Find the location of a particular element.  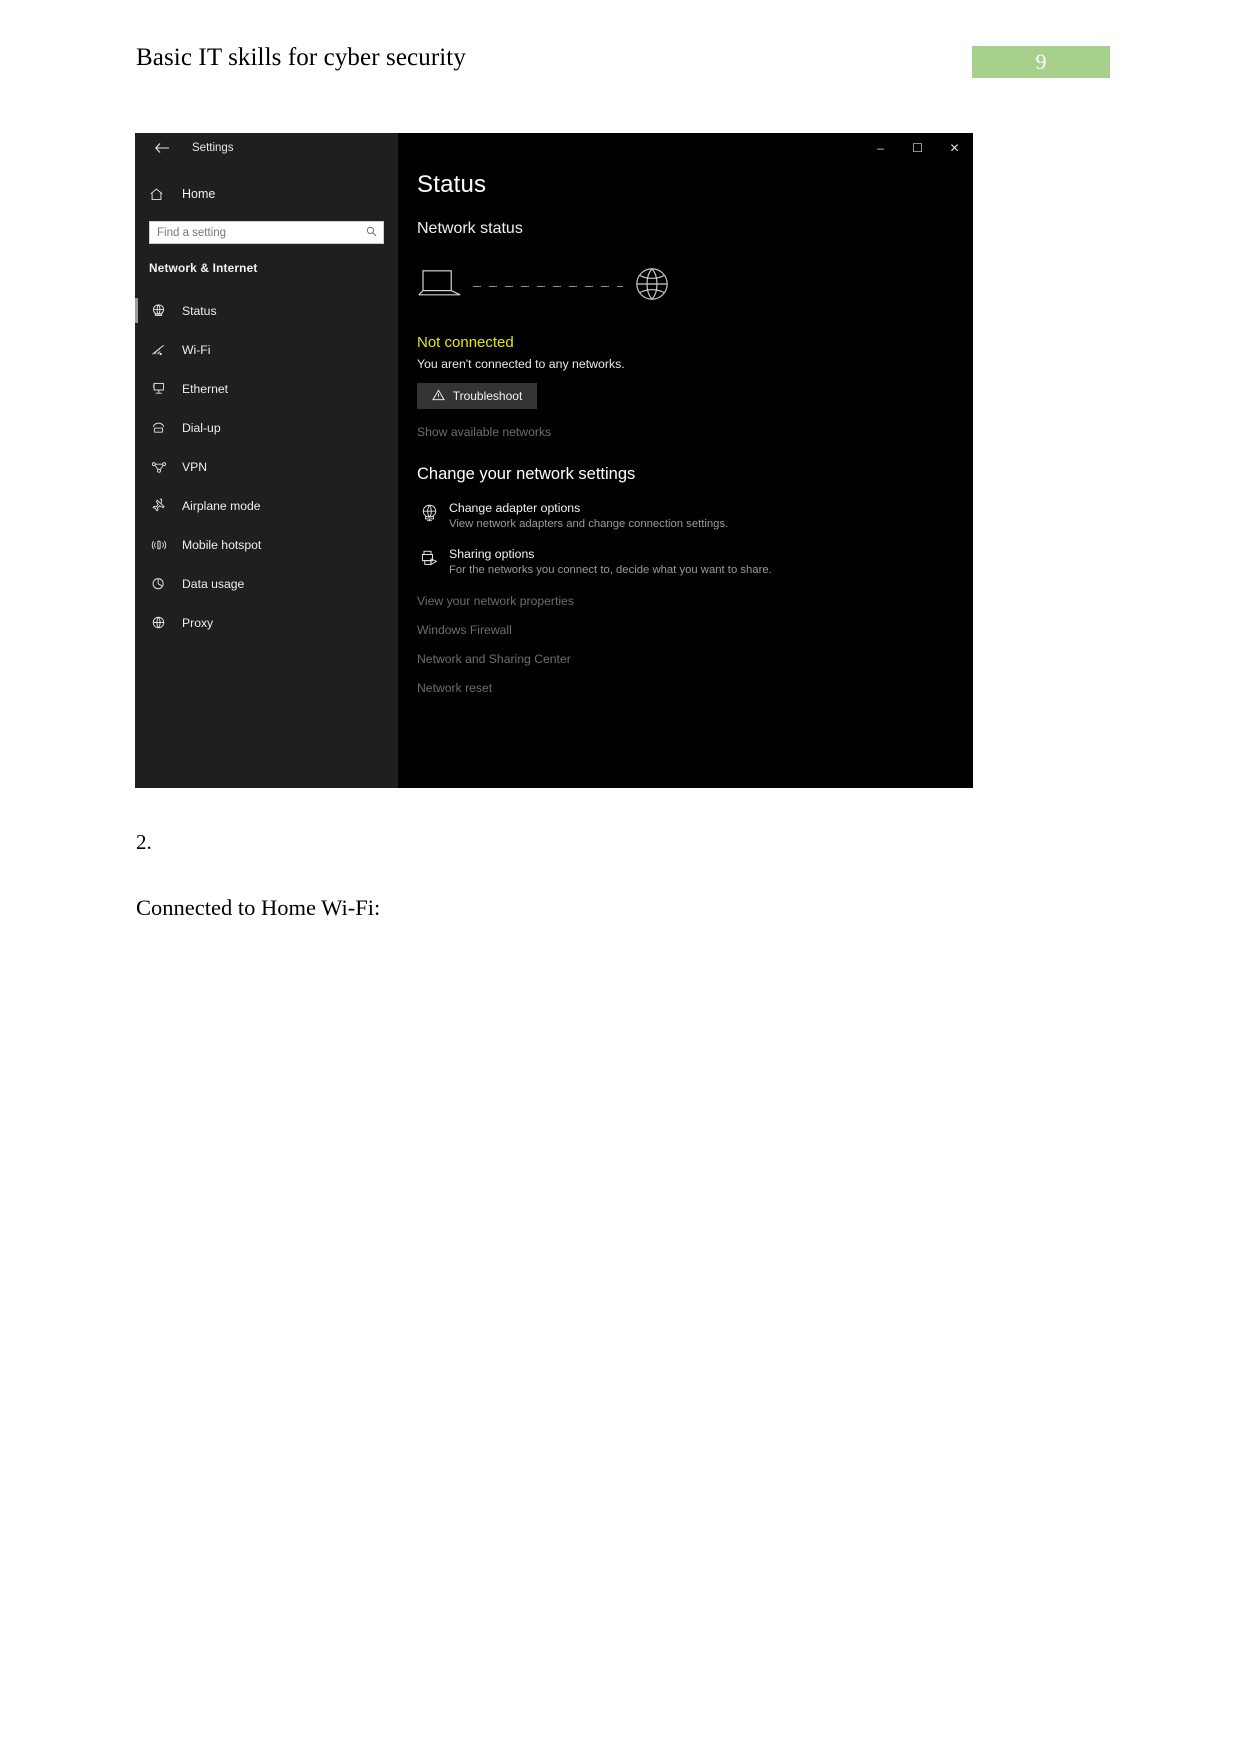

link-network-reset: Network reset is located at coordinates (695, 688).